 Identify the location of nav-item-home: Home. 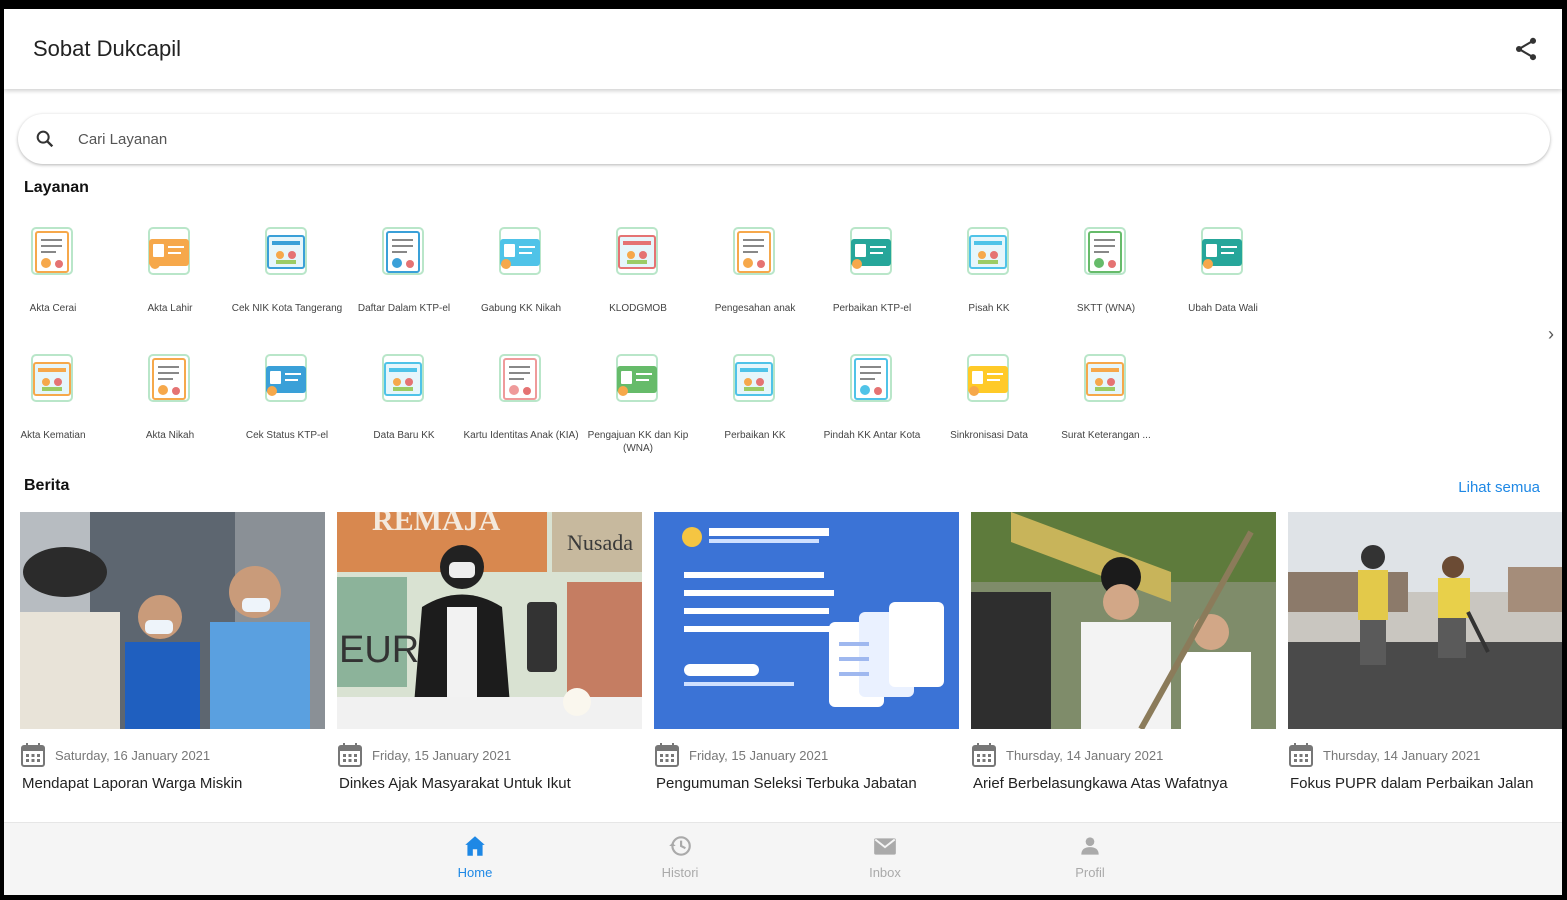
(475, 856).